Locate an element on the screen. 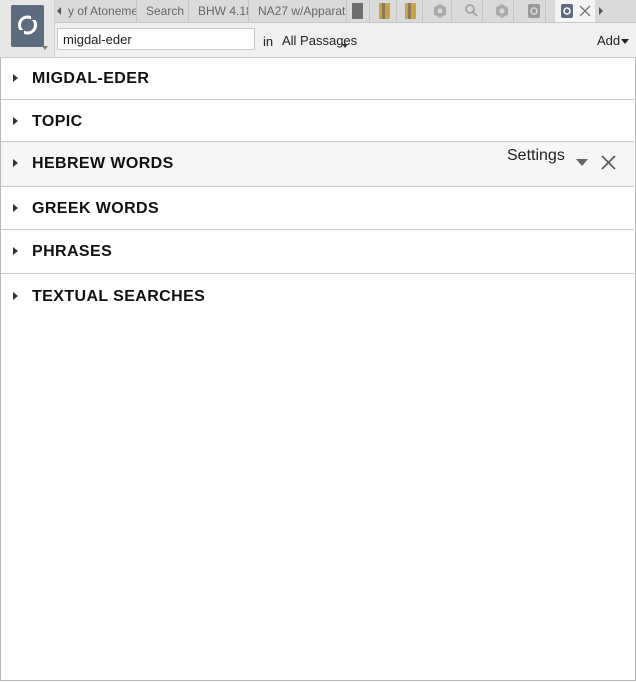 This screenshot has width=636, height=682. app-menu-button is located at coordinates (27, 26).